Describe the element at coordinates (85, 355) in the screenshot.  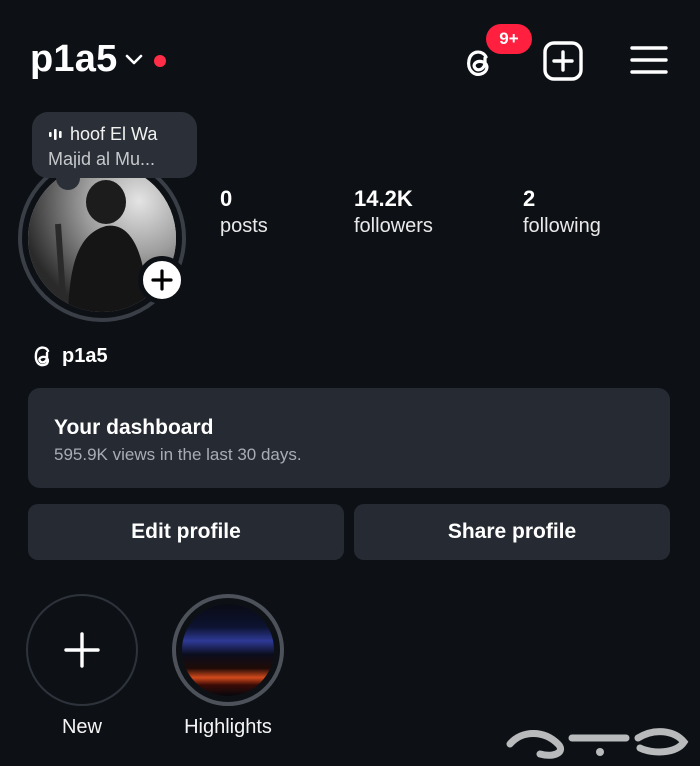
I see `threads-handle: p1a5` at that location.